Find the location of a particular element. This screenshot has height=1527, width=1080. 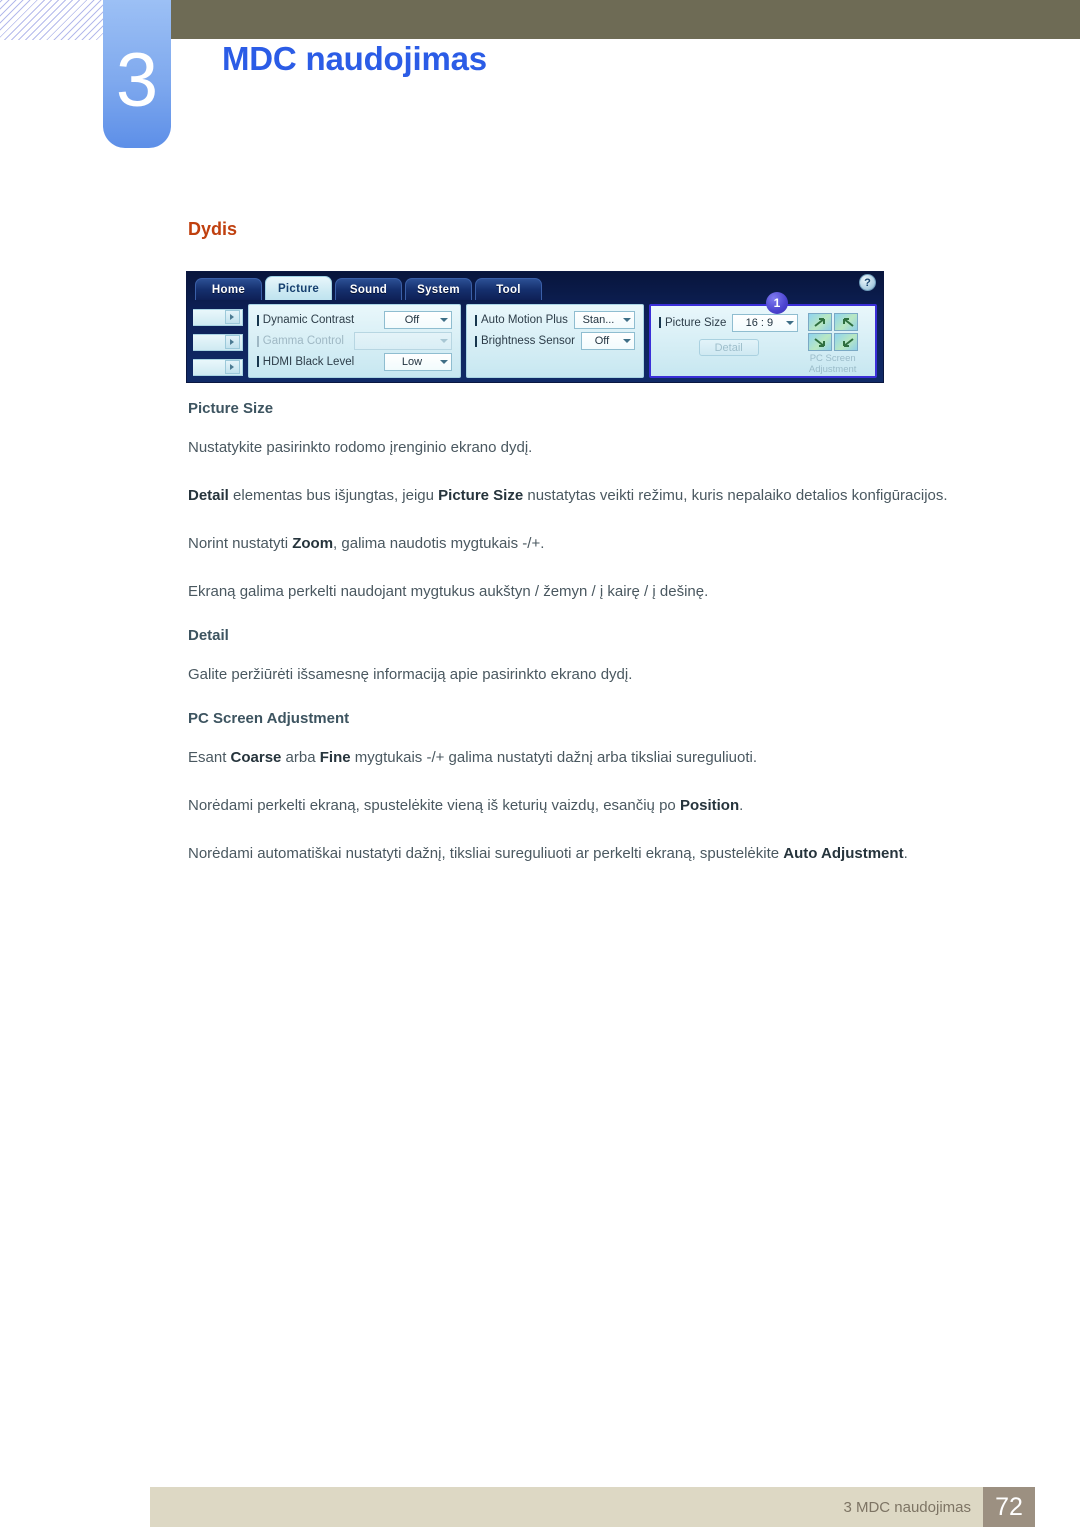

section-heading: Dydis is located at coordinates (213, 229).